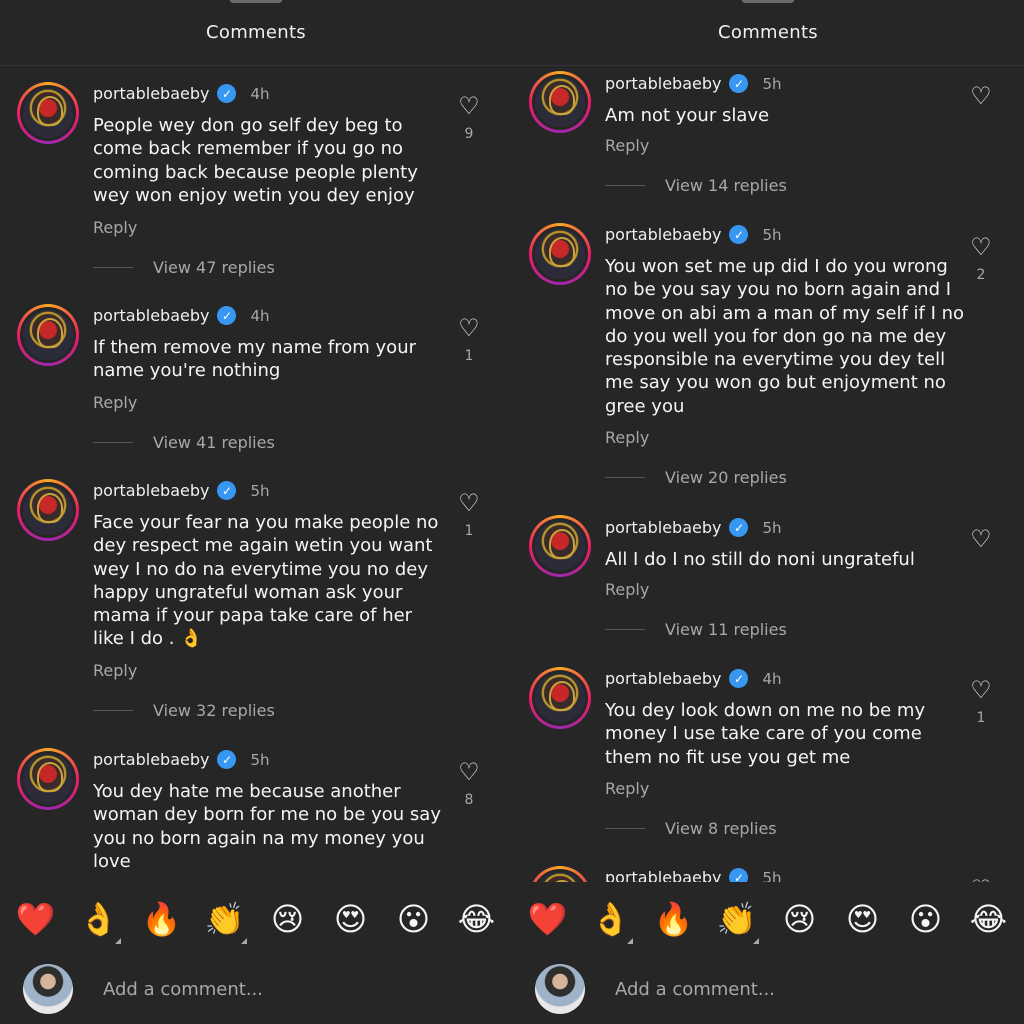  What do you see at coordinates (691, 828) in the screenshot?
I see `view-replies-button: View 8 replies` at bounding box center [691, 828].